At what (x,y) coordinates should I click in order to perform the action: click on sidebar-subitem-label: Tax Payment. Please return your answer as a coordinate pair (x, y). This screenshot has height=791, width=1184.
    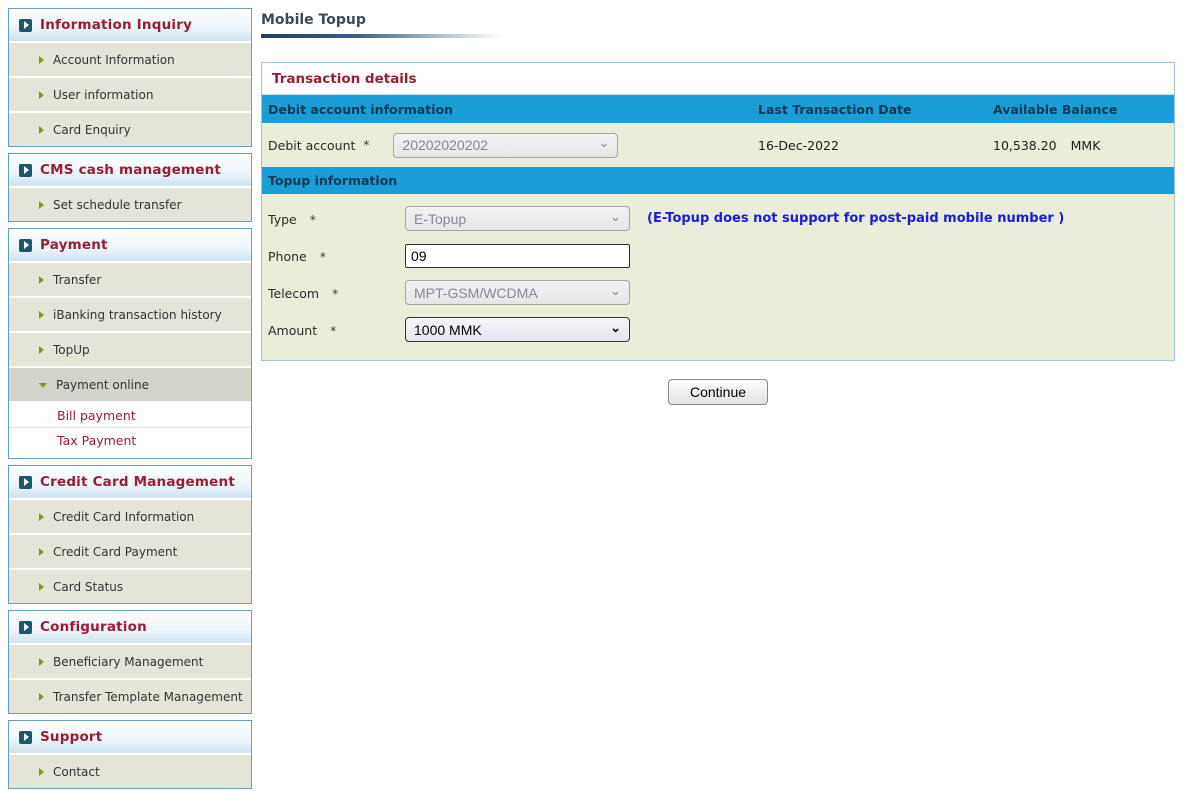
    Looking at the image, I should click on (97, 440).